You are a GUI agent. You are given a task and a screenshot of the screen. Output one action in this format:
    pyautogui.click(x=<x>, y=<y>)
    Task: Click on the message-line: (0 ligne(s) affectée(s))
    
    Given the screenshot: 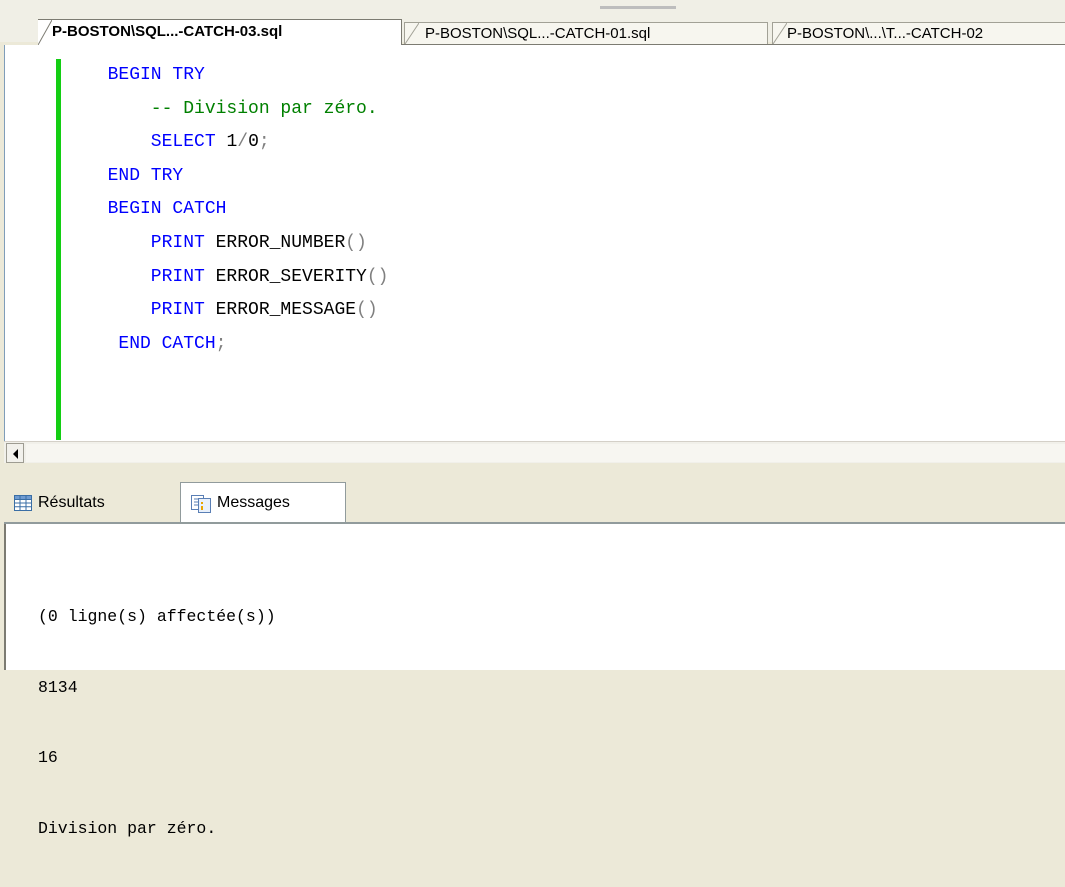 What is the action you would take?
    pyautogui.click(x=157, y=616)
    